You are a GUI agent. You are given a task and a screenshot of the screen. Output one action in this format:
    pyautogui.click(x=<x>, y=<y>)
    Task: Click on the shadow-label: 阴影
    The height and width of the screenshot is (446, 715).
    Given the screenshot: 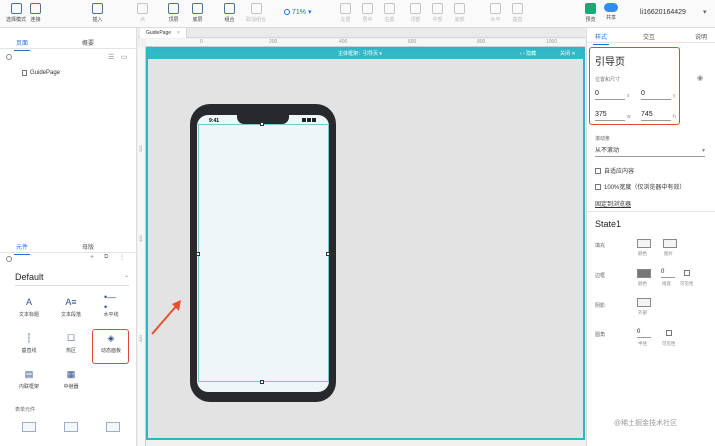 What is the action you would take?
    pyautogui.click(x=600, y=306)
    